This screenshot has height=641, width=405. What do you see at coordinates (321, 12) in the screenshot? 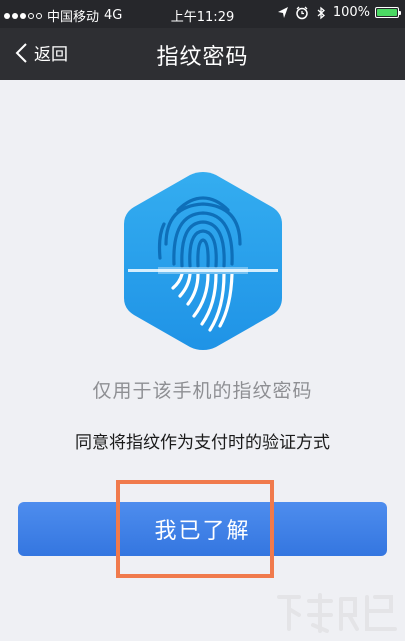
I see `bluetooth-icon` at bounding box center [321, 12].